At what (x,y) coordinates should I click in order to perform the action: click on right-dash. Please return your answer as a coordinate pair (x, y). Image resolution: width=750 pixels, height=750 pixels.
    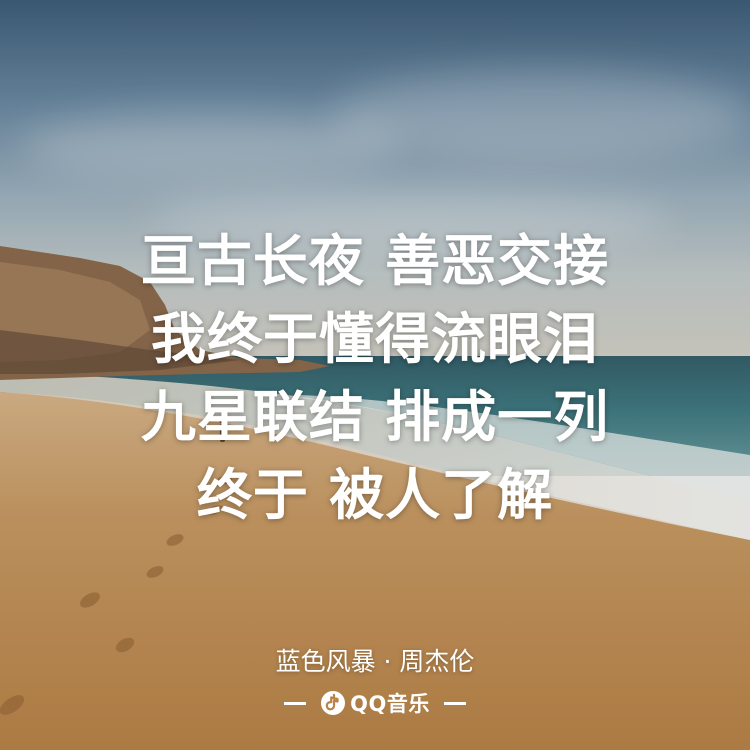
    Looking at the image, I should click on (454, 703).